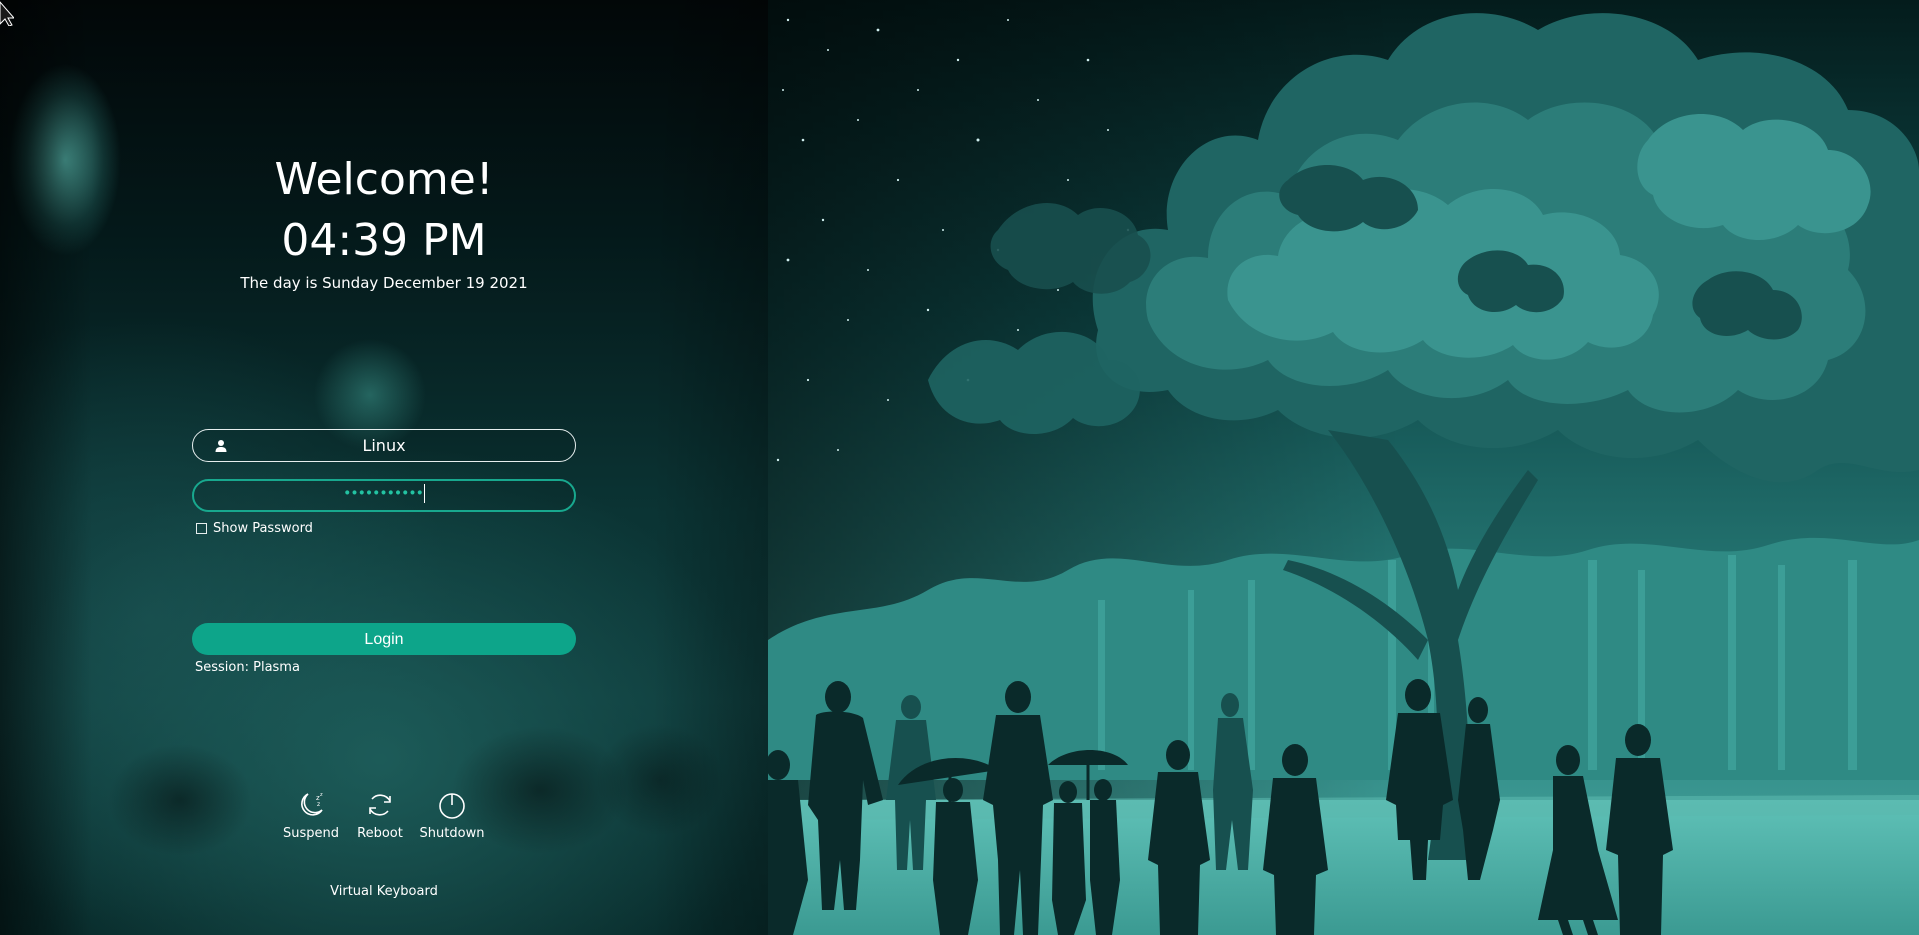 Image resolution: width=1919 pixels, height=935 pixels. I want to click on reboot-icon, so click(380, 805).